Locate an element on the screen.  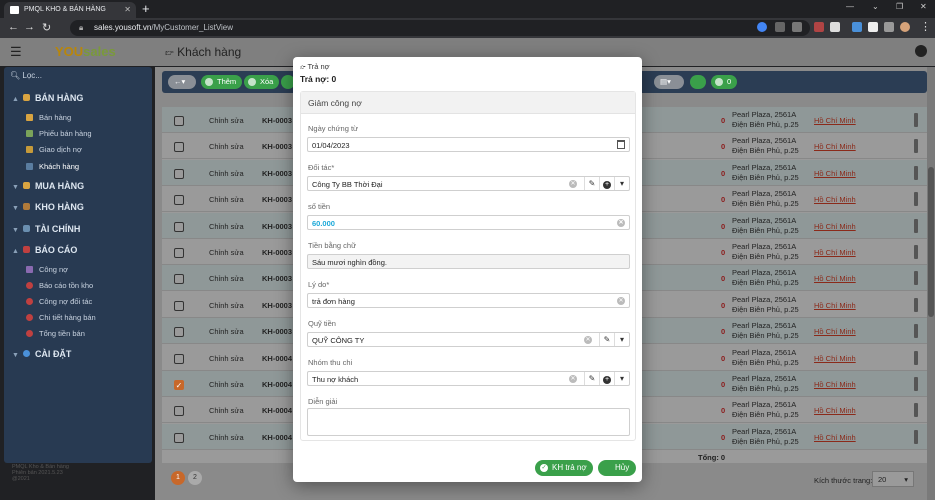
partner-field: Công Ty BB Thời Đại ✕ ✎ + ▾ is located at coordinates (468, 183).